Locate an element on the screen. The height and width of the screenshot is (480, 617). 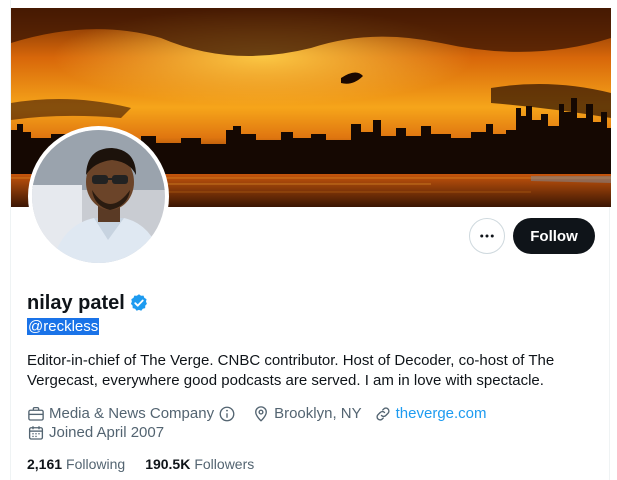
joined-item: Joined April 2007 is located at coordinates (95, 433).